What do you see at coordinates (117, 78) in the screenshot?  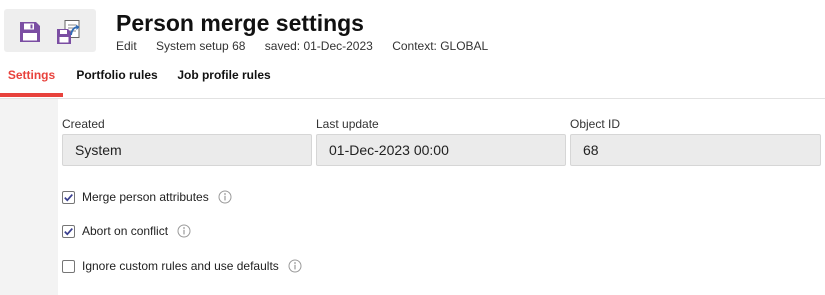 I see `tab-portfolio-rules: Portfolio rules` at bounding box center [117, 78].